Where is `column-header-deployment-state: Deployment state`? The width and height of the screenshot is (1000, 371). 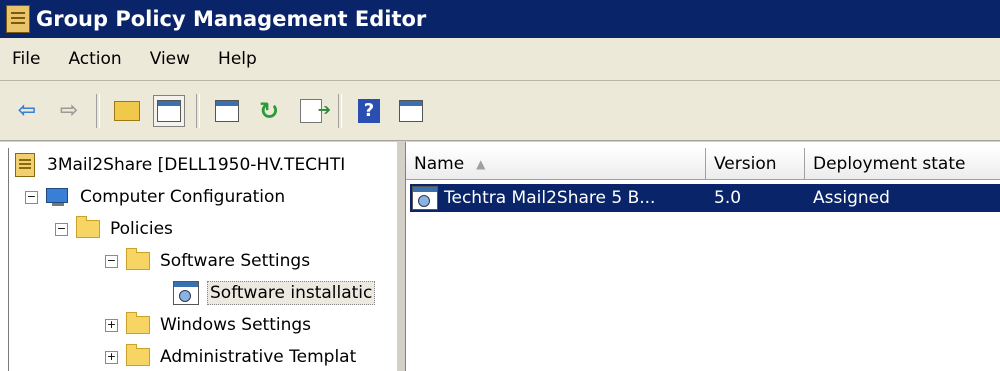
column-header-deployment-state: Deployment state is located at coordinates (902, 163).